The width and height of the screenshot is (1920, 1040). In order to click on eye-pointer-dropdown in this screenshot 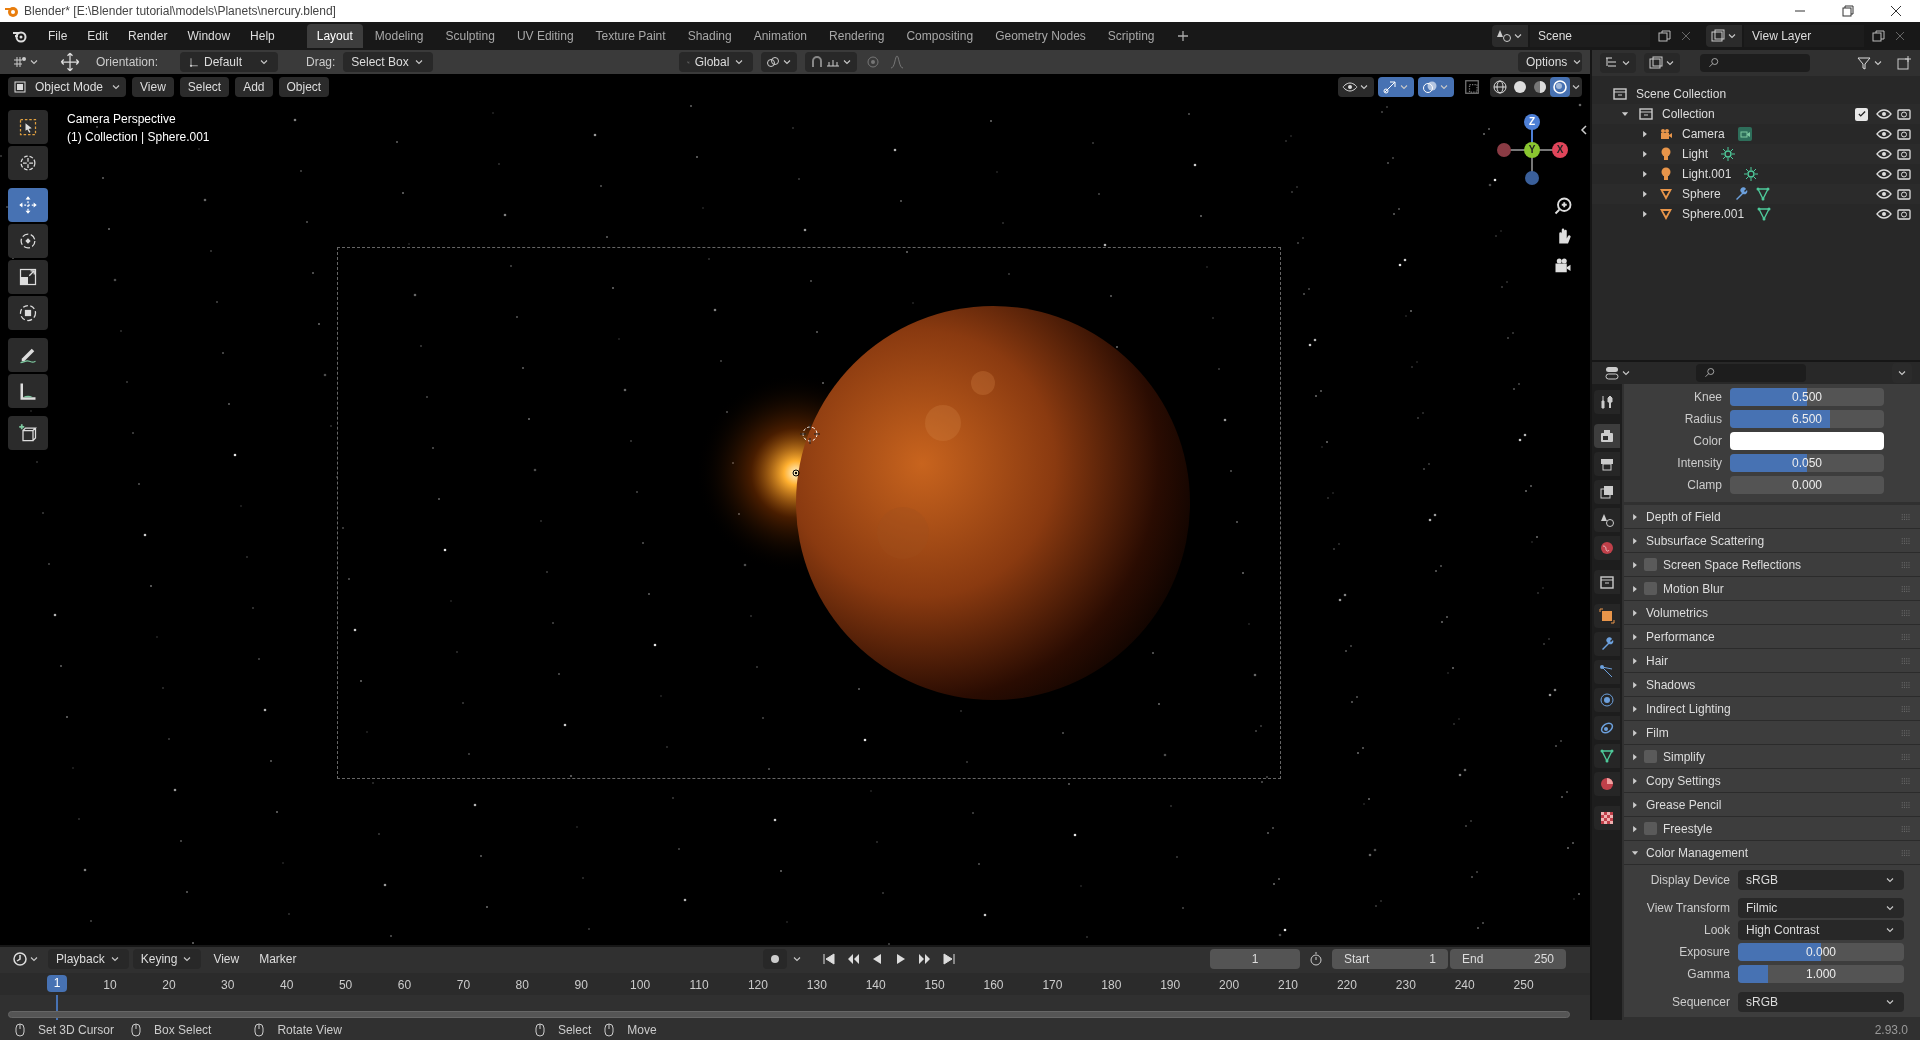, I will do `click(1356, 87)`.